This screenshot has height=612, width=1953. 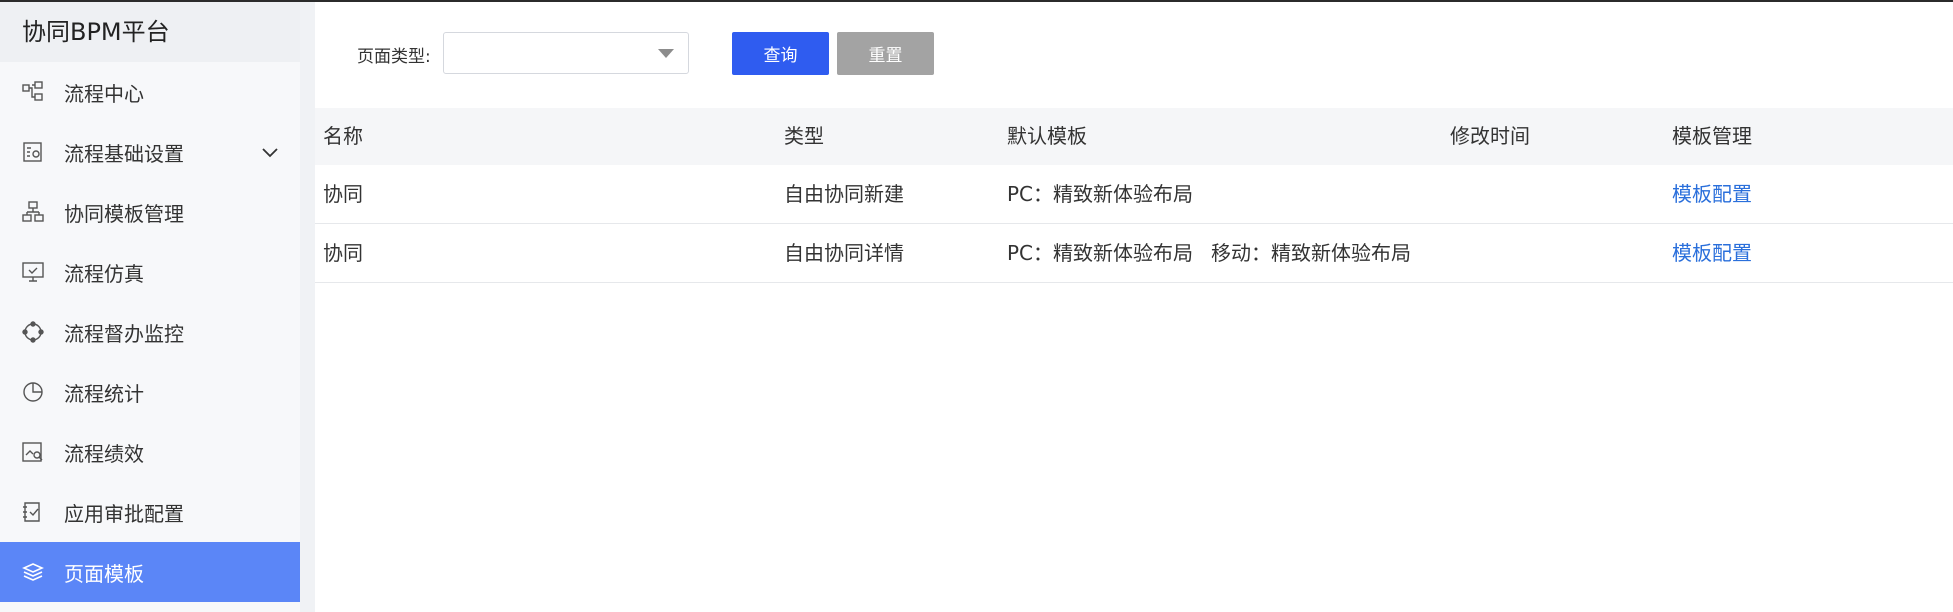 I want to click on reset-button: 重置, so click(x=885, y=53).